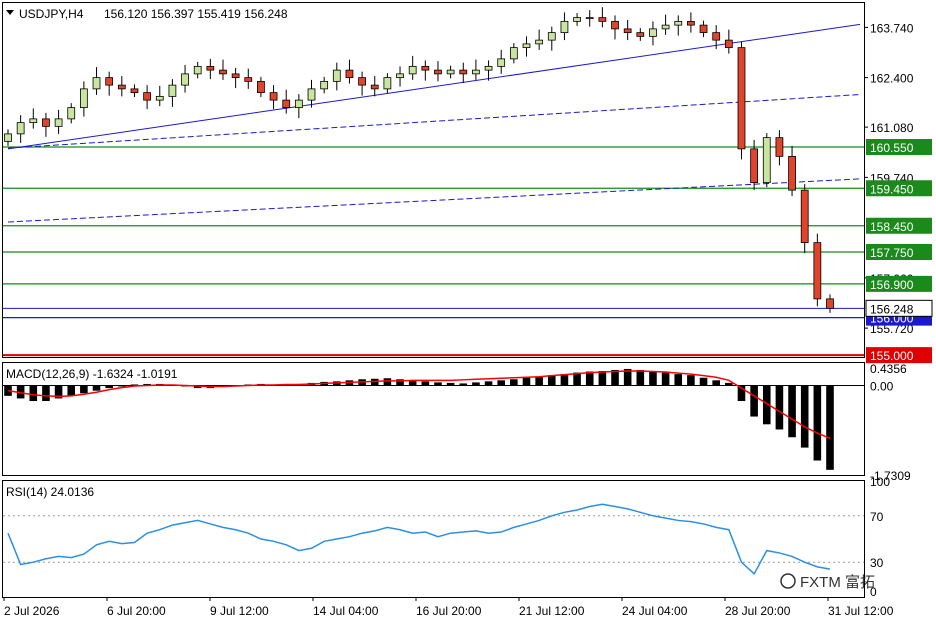 This screenshot has width=936, height=624. What do you see at coordinates (92, 374) in the screenshot?
I see `macd-title: MACD(12,26,9) -1.6324 -1.0191` at bounding box center [92, 374].